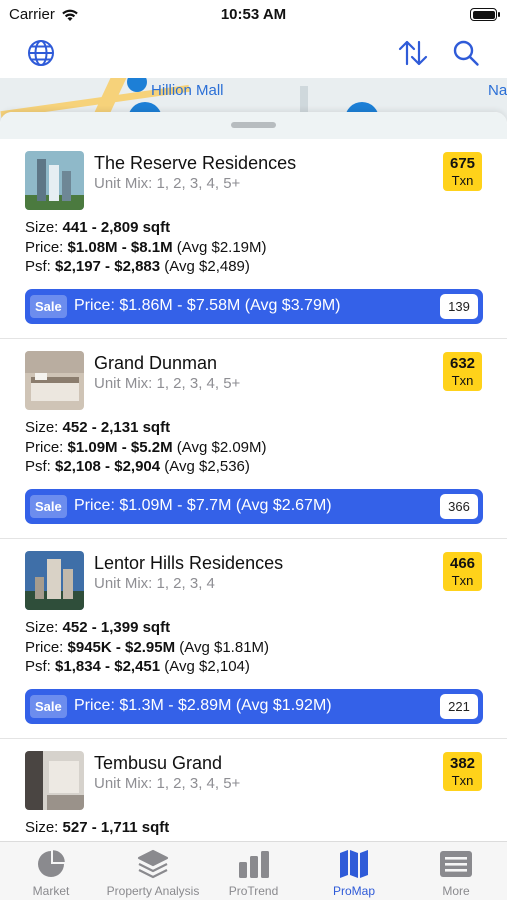  I want to click on tab-more: More, so click(456, 871).